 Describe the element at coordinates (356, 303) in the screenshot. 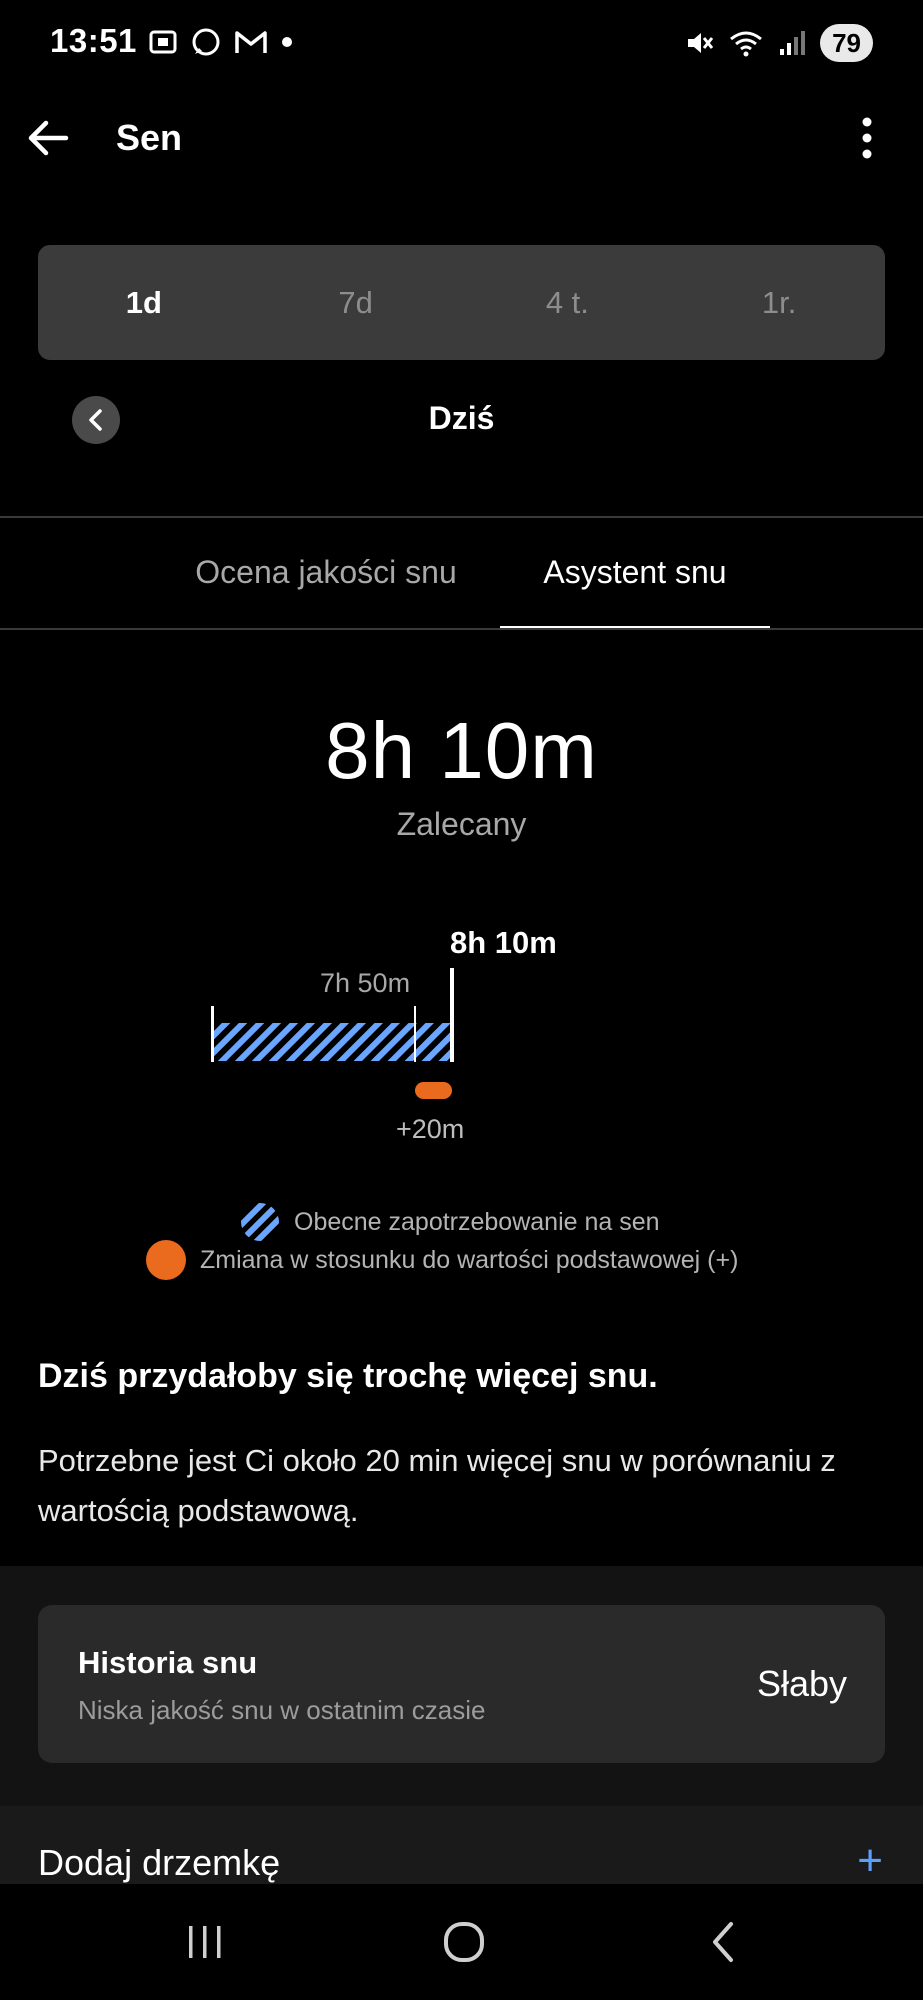

I see `period-option-7d: 7d` at that location.